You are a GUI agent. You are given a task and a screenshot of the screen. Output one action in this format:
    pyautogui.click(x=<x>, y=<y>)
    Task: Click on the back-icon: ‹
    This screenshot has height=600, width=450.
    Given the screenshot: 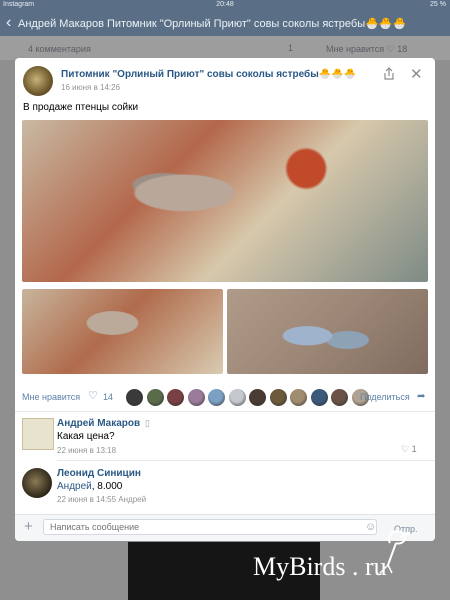 What is the action you would take?
    pyautogui.click(x=8, y=23)
    